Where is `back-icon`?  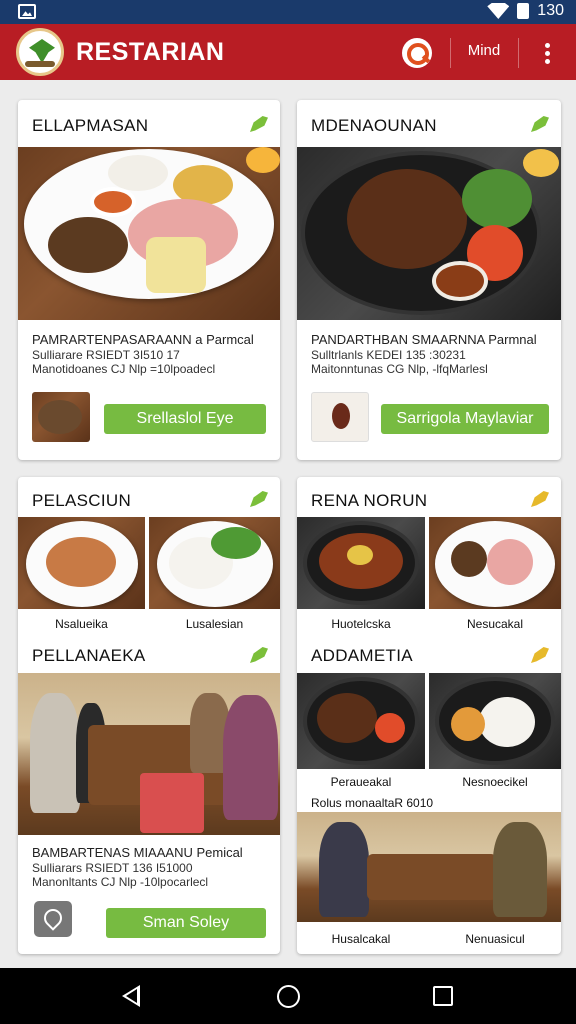
back-icon is located at coordinates (131, 996).